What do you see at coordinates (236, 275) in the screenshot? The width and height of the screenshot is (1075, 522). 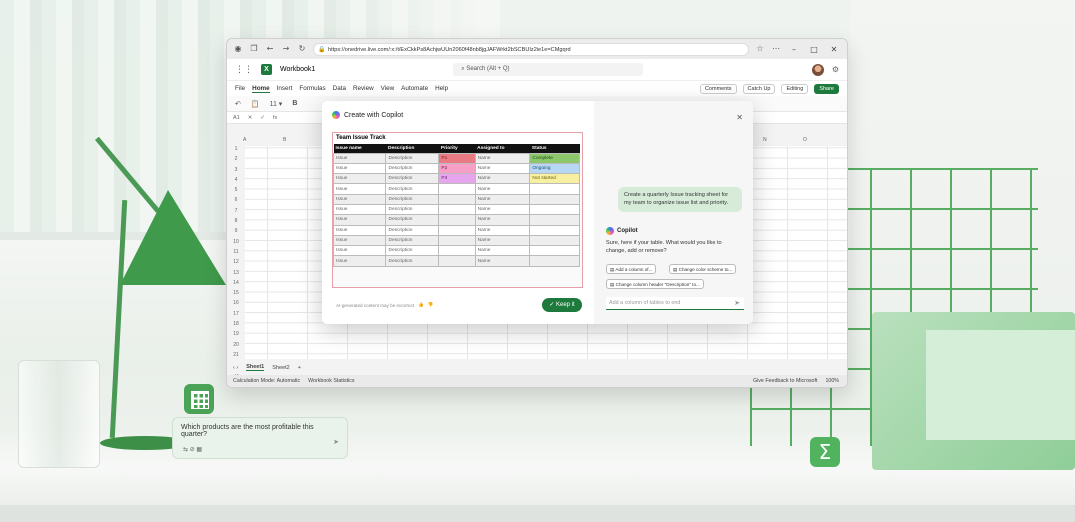 I see `row-header: 13` at bounding box center [236, 275].